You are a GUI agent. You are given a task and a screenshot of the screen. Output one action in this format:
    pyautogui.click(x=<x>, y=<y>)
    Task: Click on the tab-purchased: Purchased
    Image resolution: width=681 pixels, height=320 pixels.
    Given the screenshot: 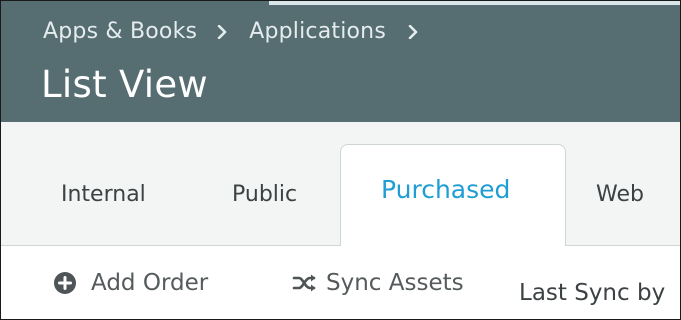 What is the action you would take?
    pyautogui.click(x=453, y=195)
    